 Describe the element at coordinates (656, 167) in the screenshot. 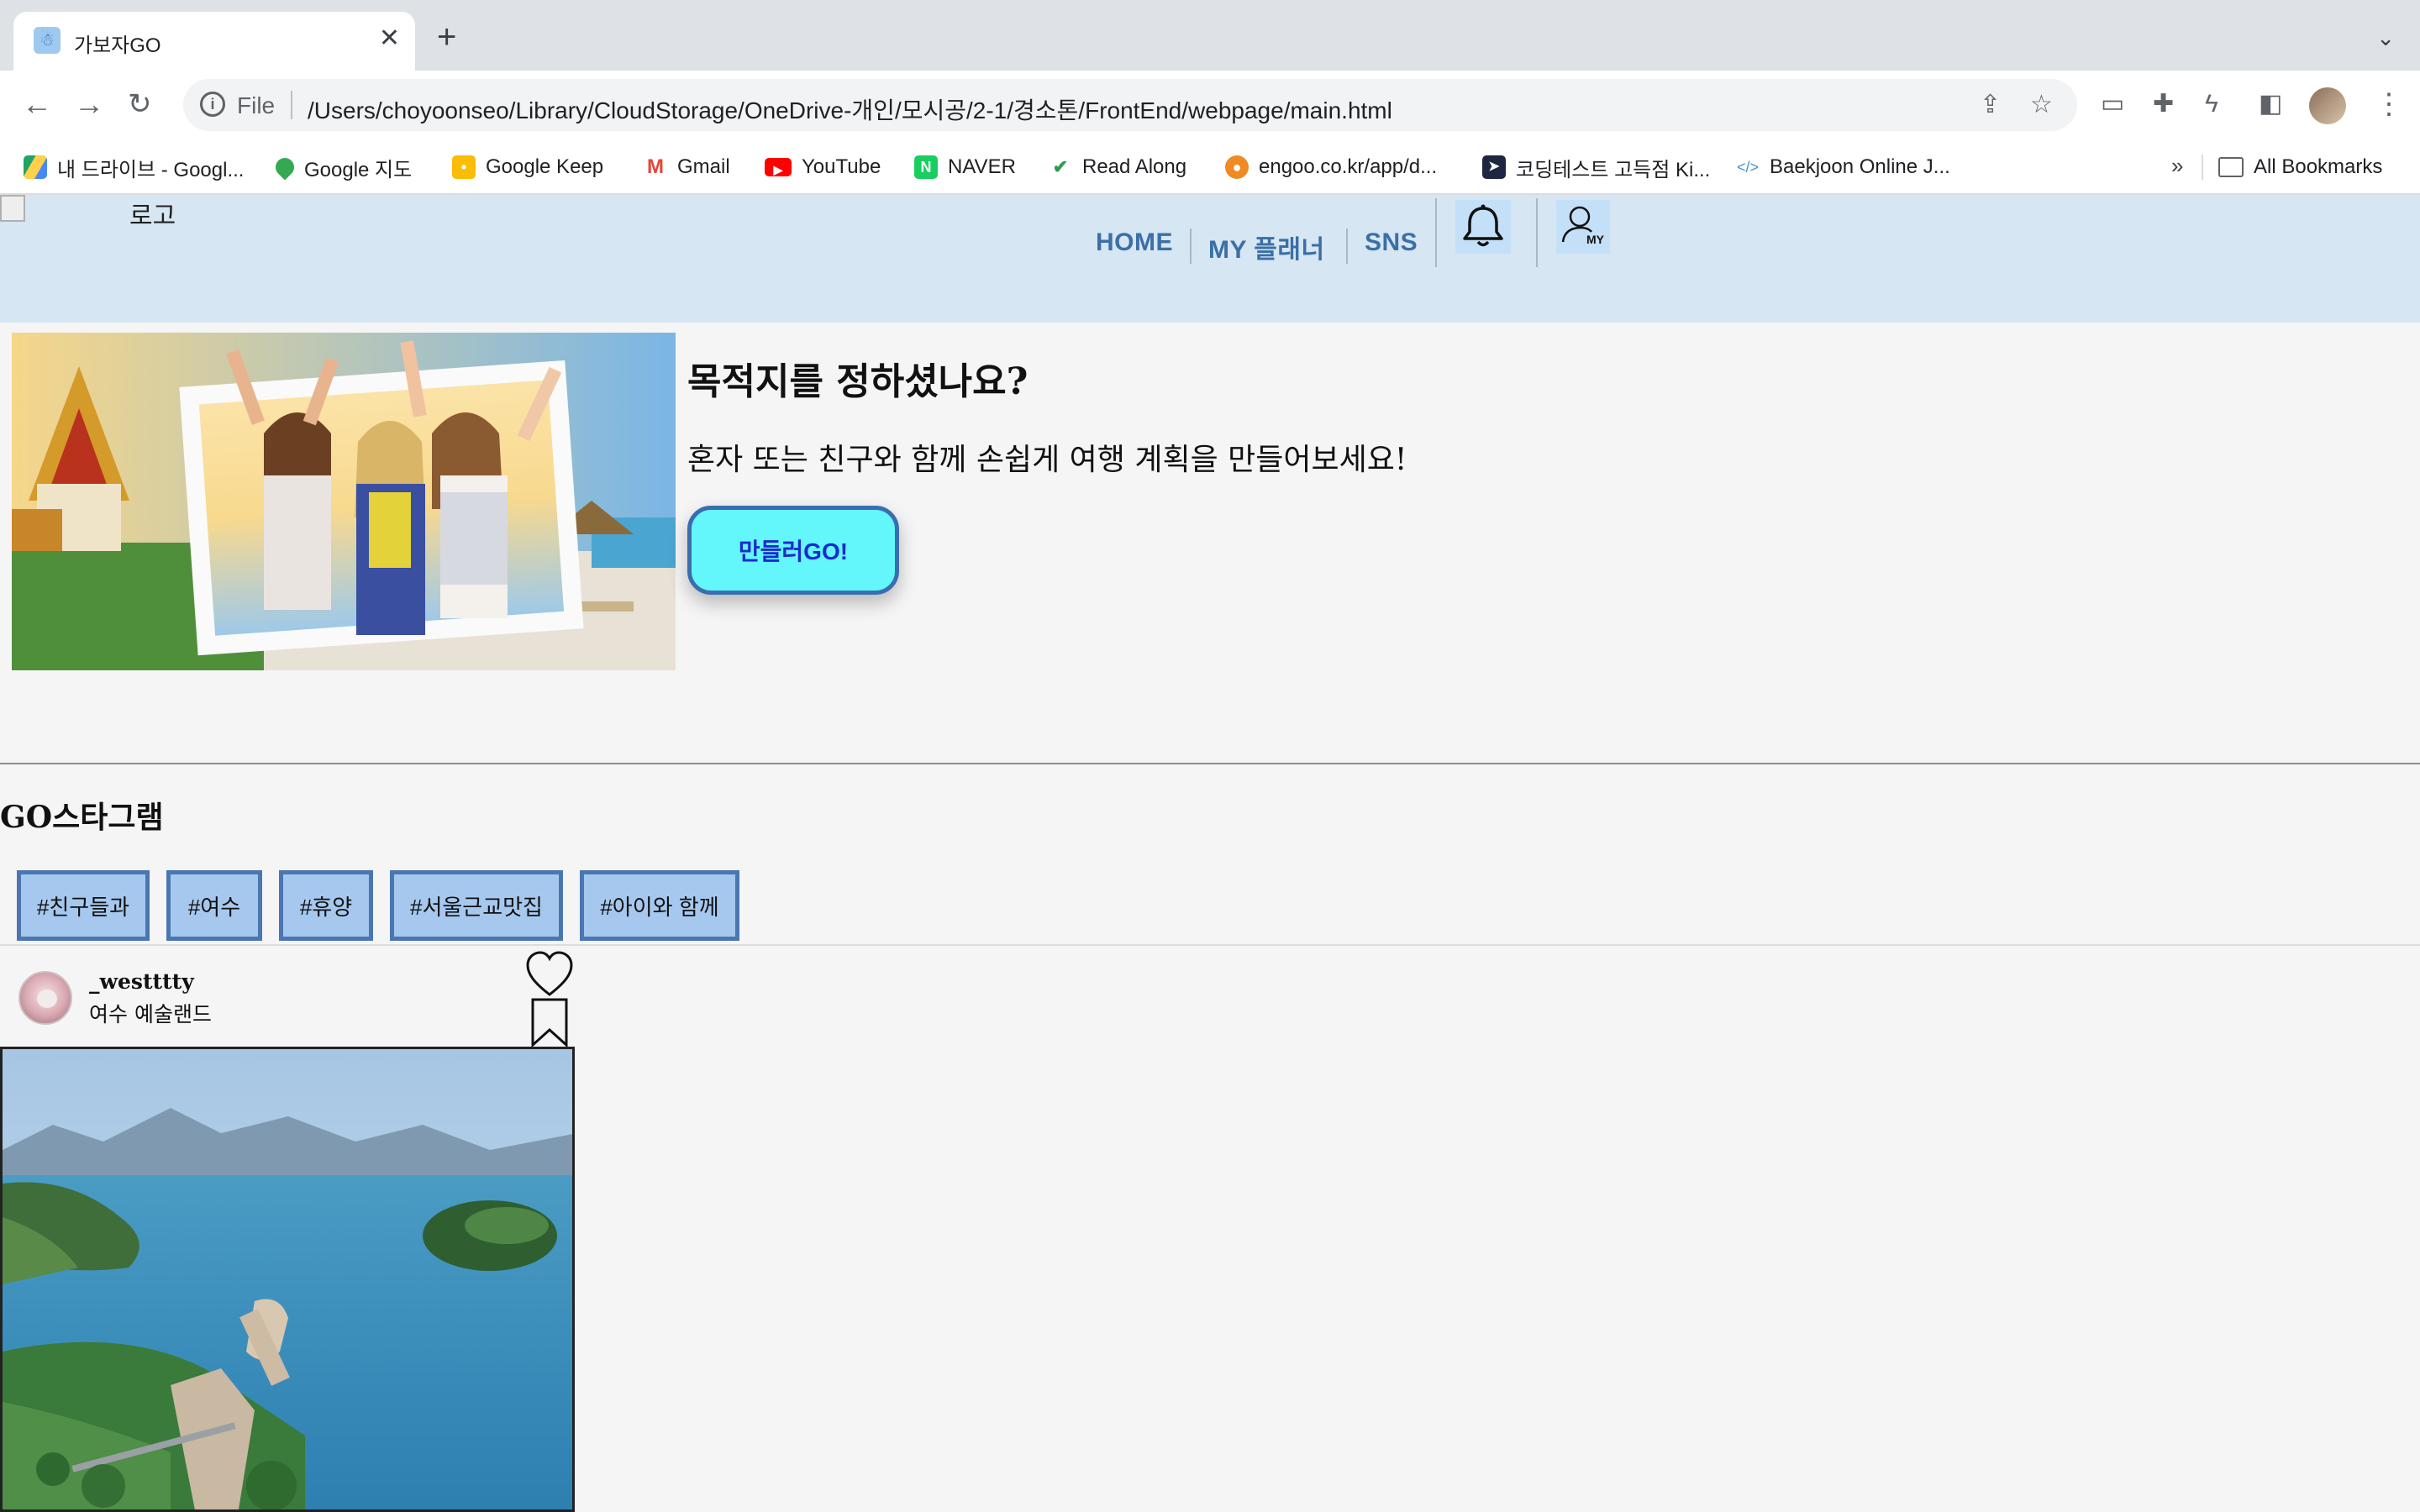

I see `gmail-icon: M` at that location.